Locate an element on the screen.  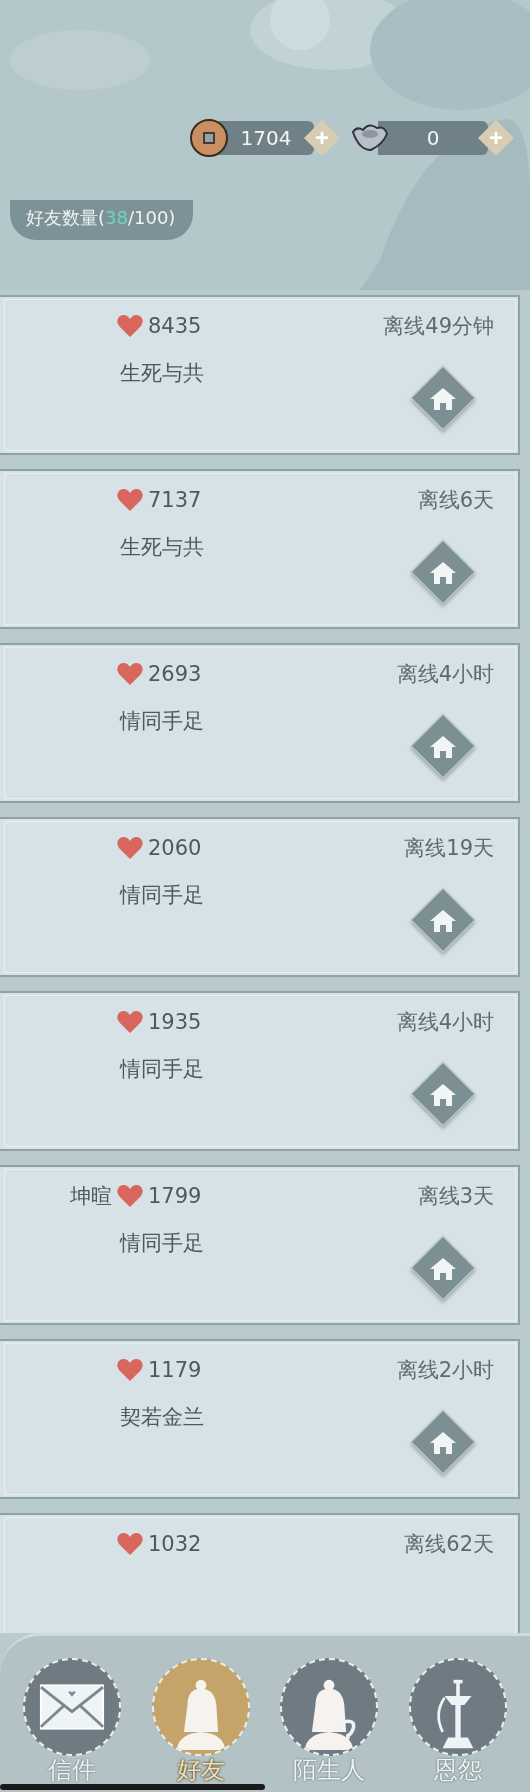
friend-count-tag: 好友数量(38/100) is located at coordinates (102, 220).